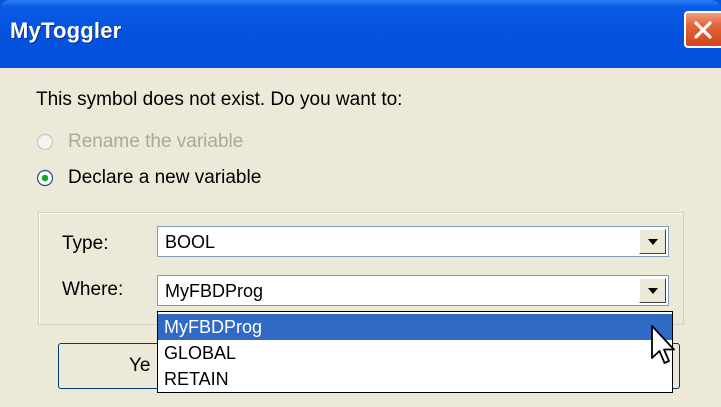 The width and height of the screenshot is (721, 407). Describe the element at coordinates (663, 344) in the screenshot. I see `mouse-cursor-icon` at that location.